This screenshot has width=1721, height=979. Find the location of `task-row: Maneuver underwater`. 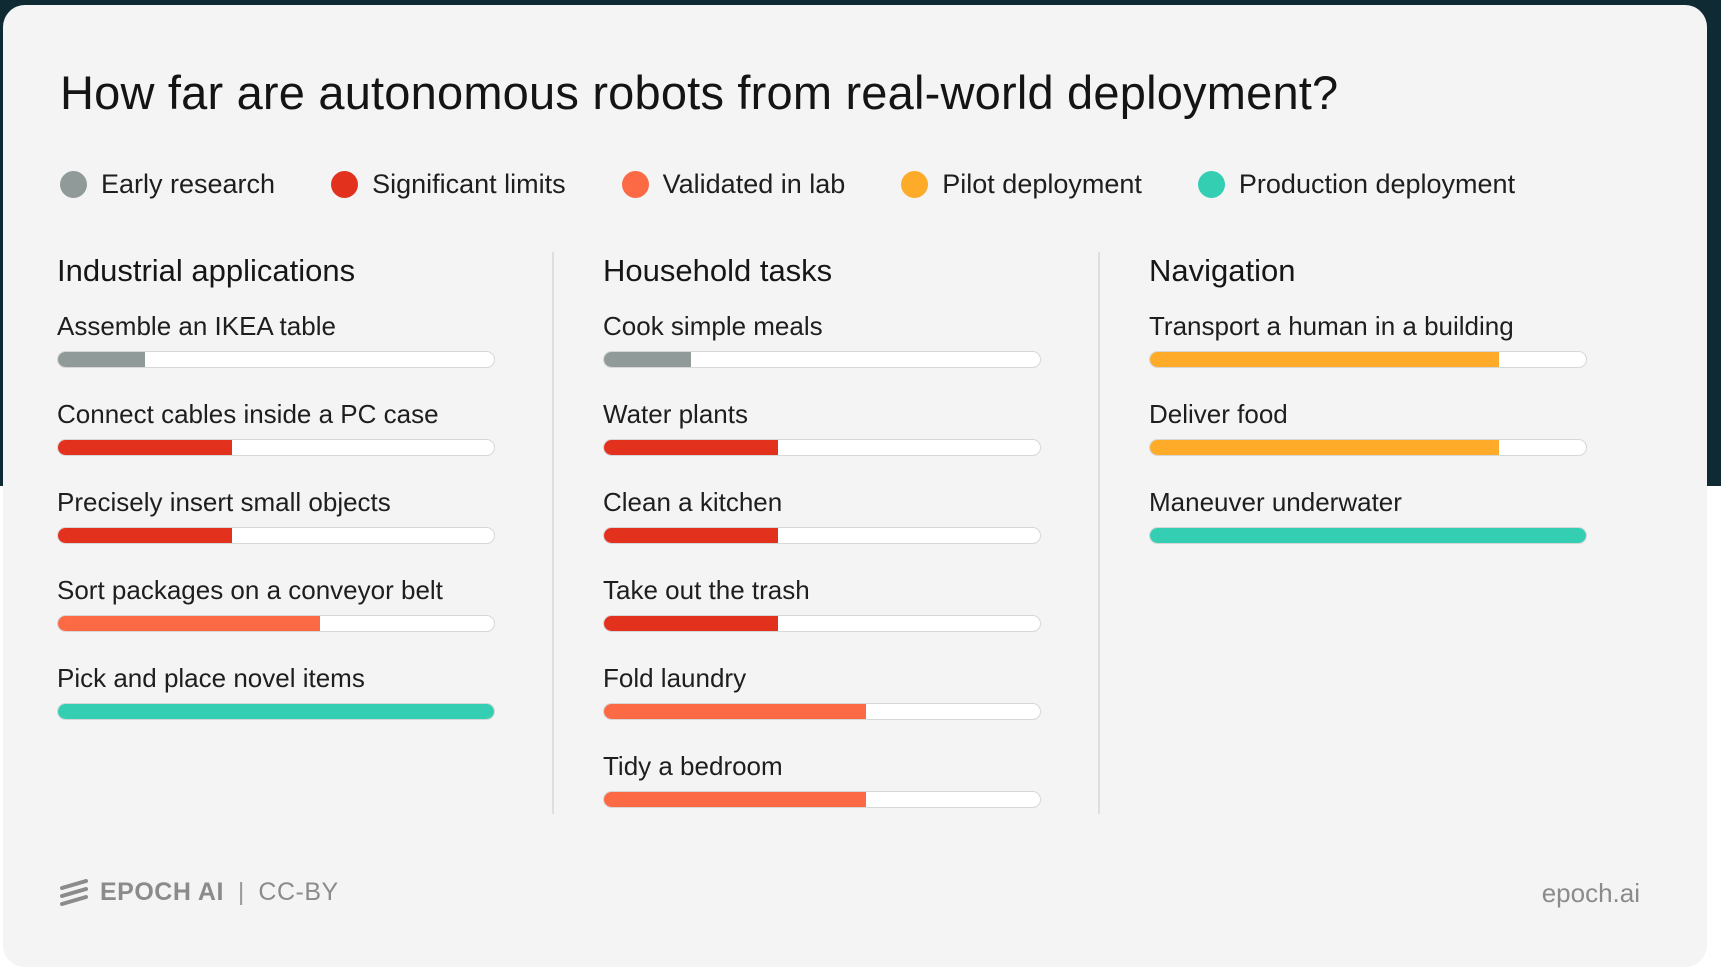

task-row: Maneuver underwater is located at coordinates (1369, 515).